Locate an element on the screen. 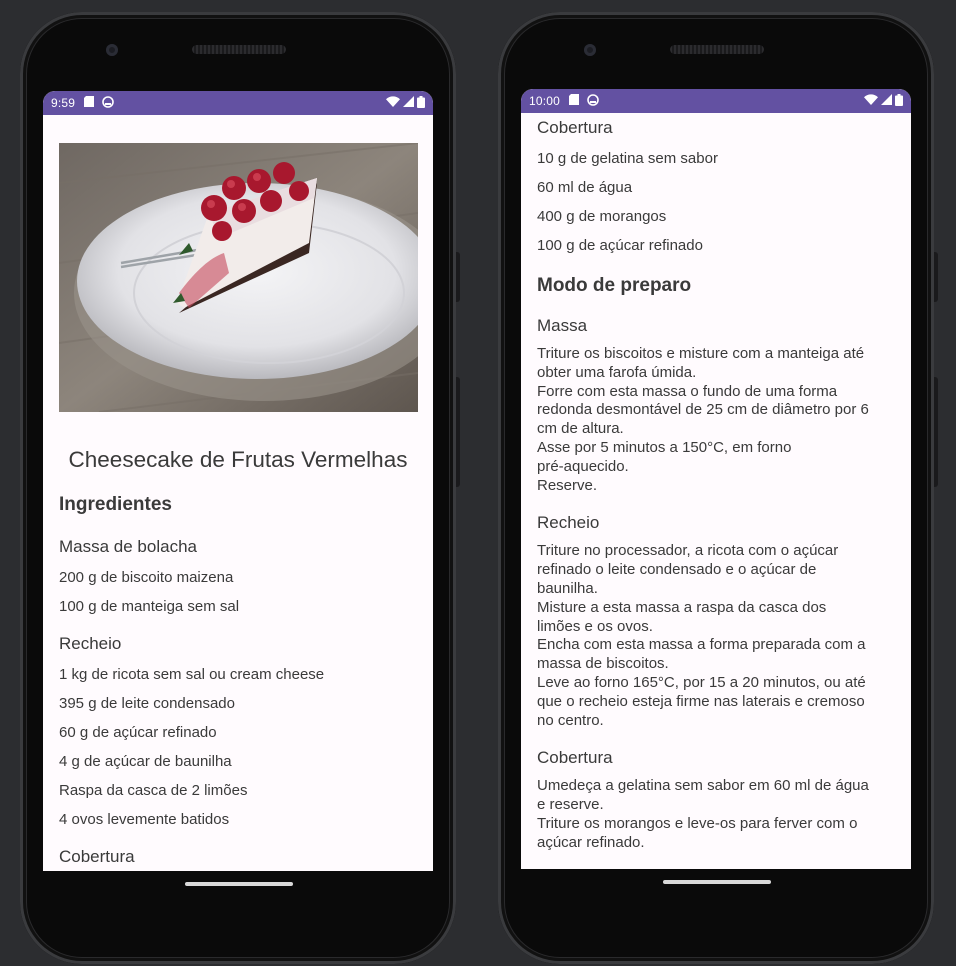 Image resolution: width=956 pixels, height=966 pixels. preparo-heading: Modo de preparo is located at coordinates (614, 285).